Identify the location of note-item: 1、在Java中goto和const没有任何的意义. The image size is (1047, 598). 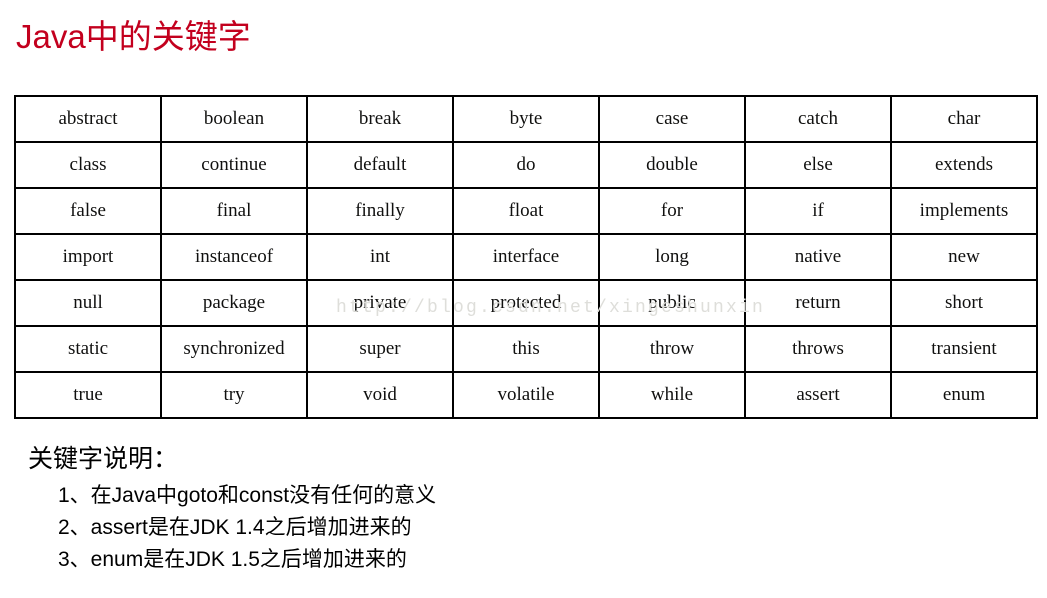
(247, 495).